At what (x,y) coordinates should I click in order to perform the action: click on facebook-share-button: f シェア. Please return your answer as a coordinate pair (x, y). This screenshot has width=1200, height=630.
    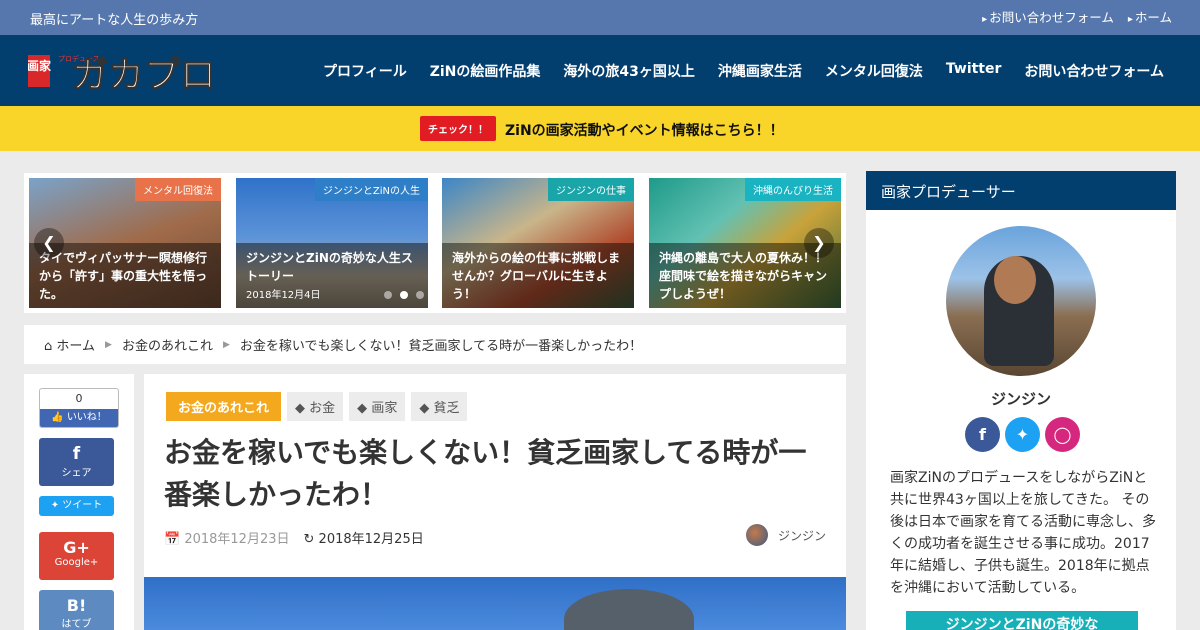
    Looking at the image, I should click on (76, 462).